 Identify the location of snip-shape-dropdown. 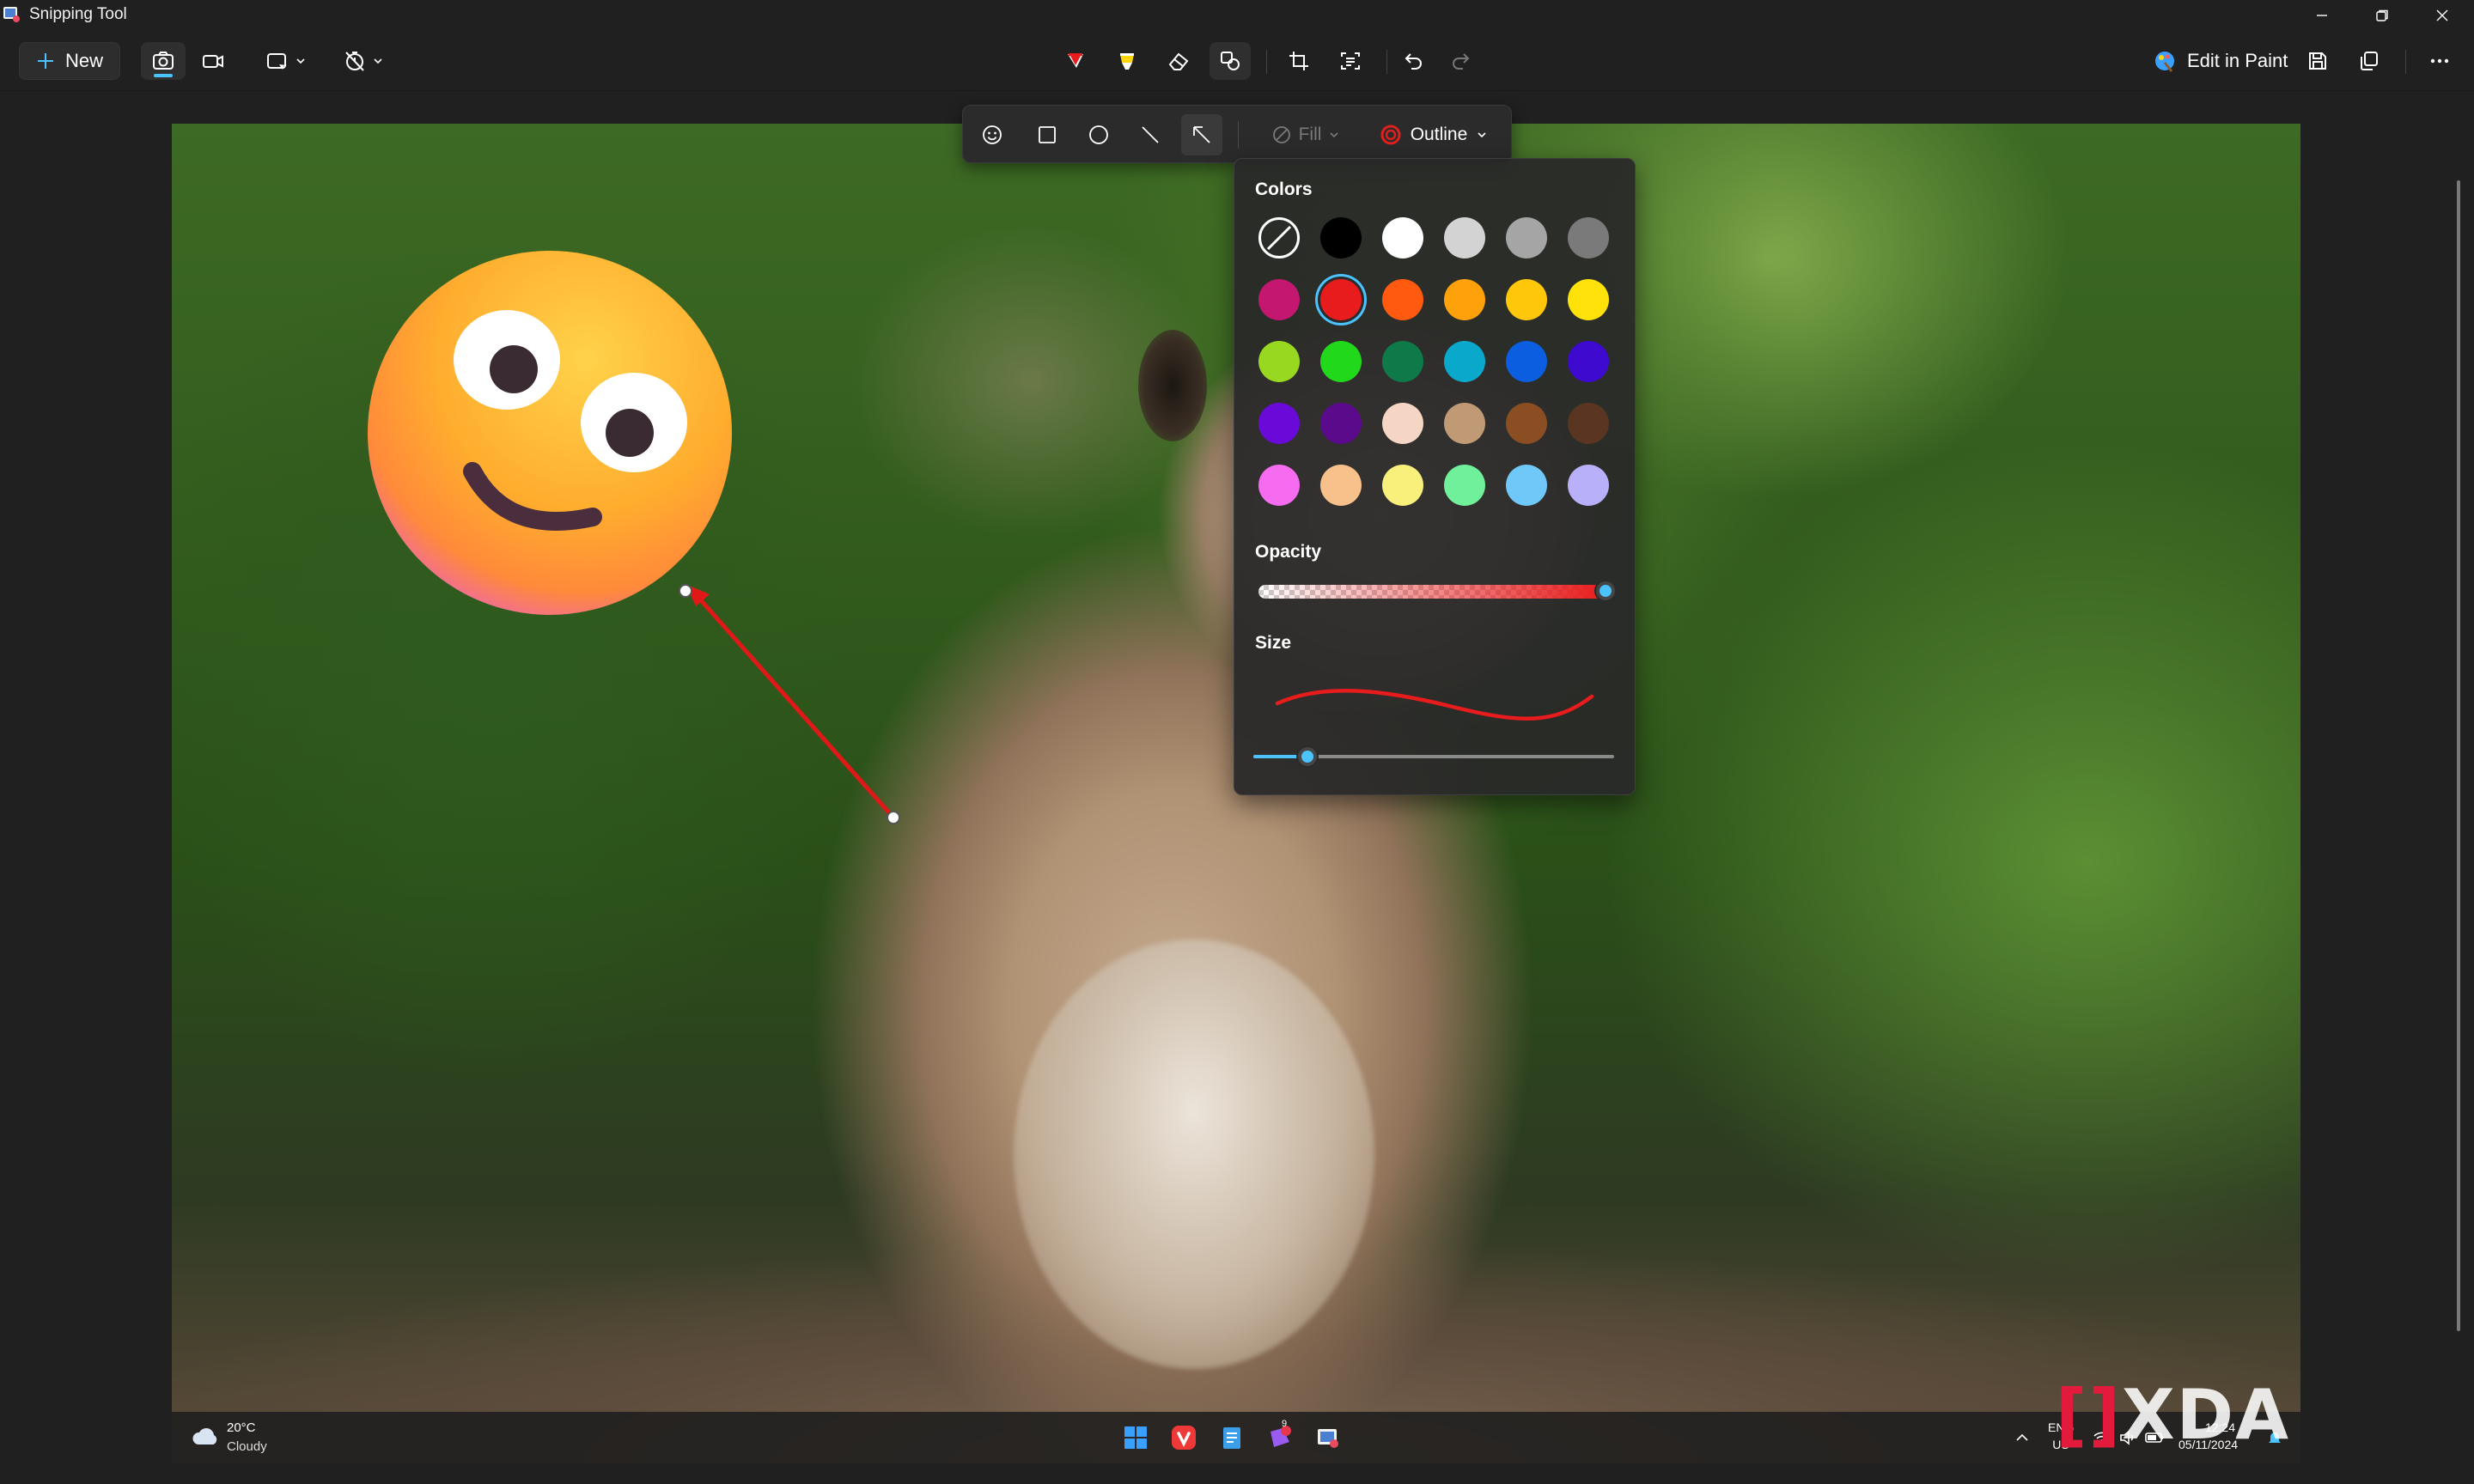
(286, 61).